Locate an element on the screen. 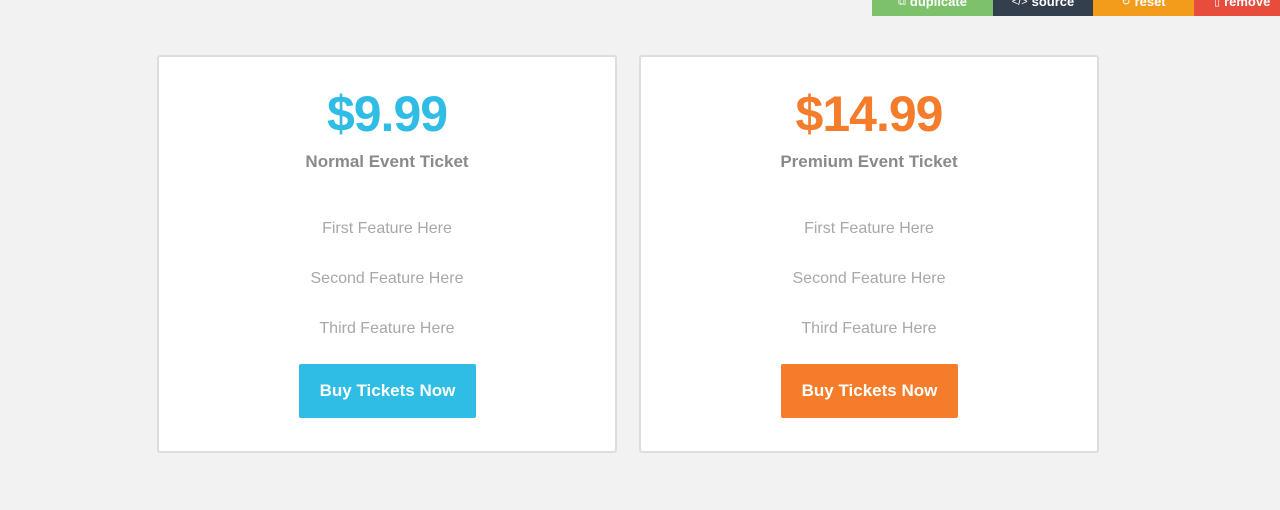 This screenshot has width=1280, height=510. price: $9.99 is located at coordinates (387, 114).